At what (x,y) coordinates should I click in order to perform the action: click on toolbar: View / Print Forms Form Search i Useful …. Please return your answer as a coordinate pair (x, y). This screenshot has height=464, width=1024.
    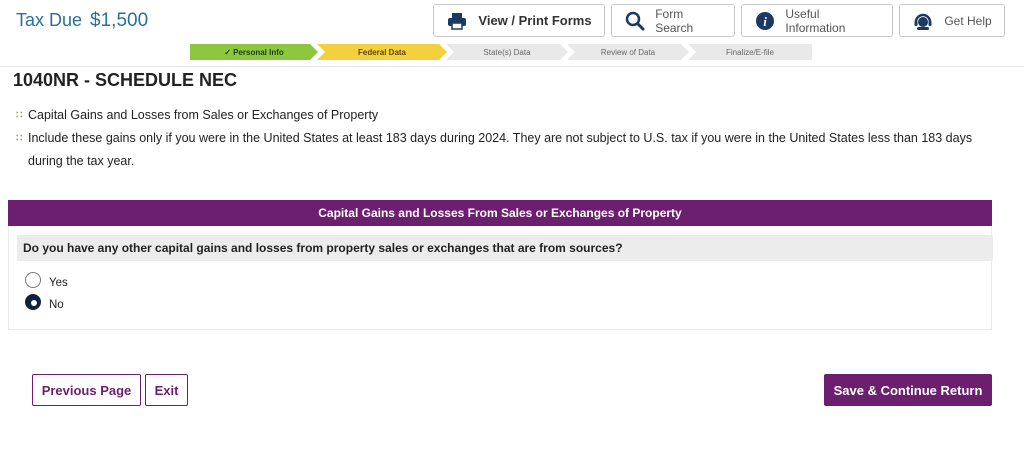
    Looking at the image, I should click on (719, 20).